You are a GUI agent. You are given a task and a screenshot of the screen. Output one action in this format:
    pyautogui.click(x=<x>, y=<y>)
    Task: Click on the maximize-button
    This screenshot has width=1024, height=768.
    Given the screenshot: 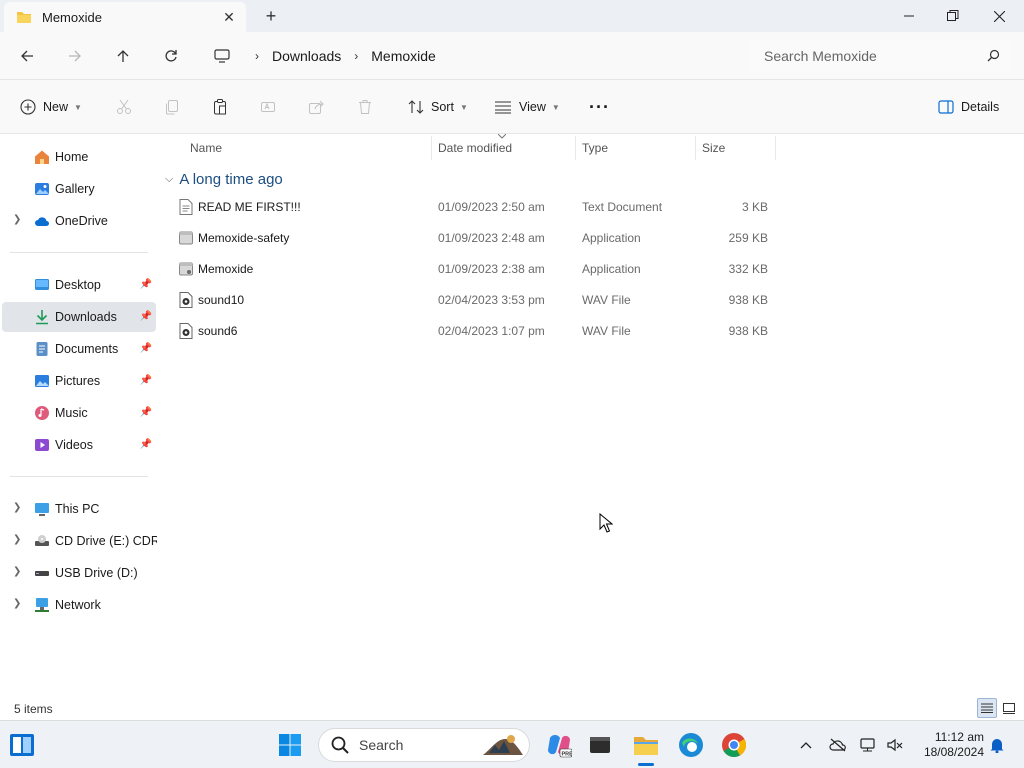 What is the action you would take?
    pyautogui.click(x=953, y=16)
    